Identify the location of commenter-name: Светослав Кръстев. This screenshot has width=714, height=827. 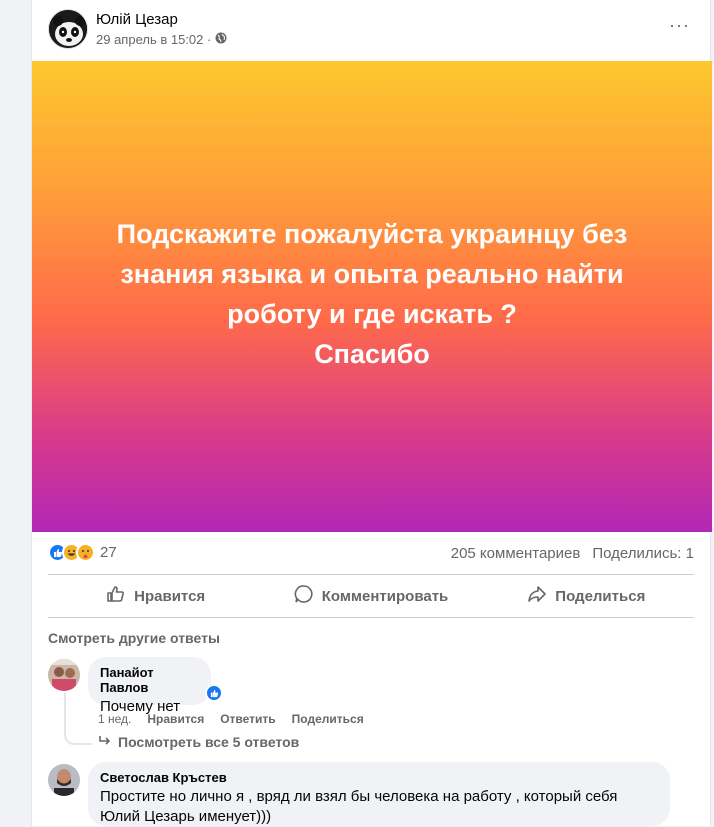
(379, 777).